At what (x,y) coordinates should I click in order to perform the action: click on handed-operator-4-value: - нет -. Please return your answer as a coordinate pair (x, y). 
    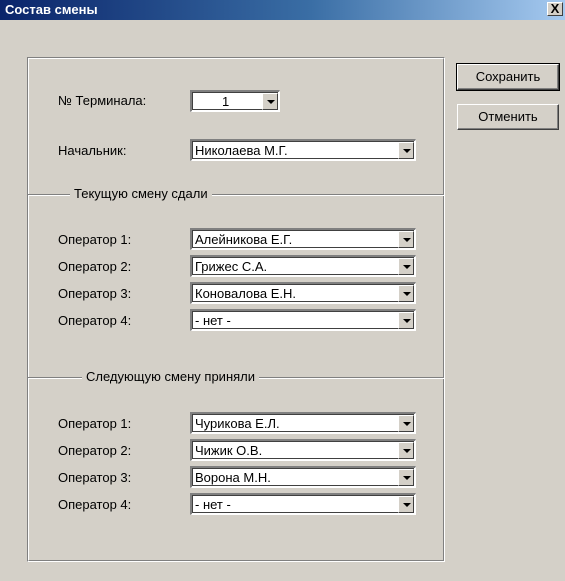
    Looking at the image, I should click on (213, 320).